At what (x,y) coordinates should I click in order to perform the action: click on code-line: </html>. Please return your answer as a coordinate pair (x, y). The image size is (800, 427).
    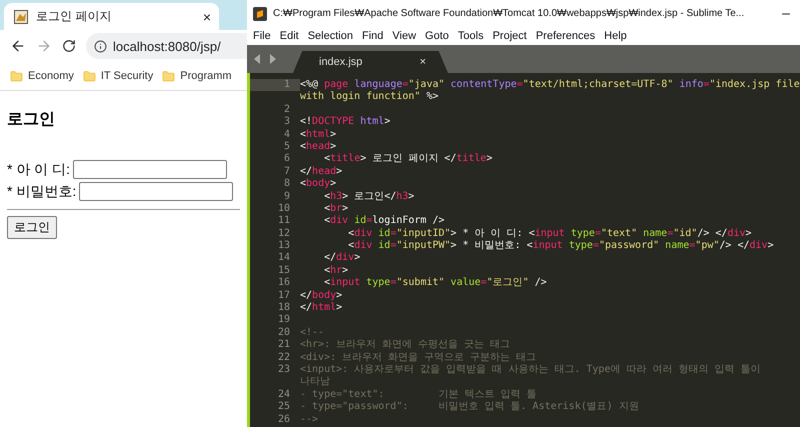
    Looking at the image, I should click on (321, 308).